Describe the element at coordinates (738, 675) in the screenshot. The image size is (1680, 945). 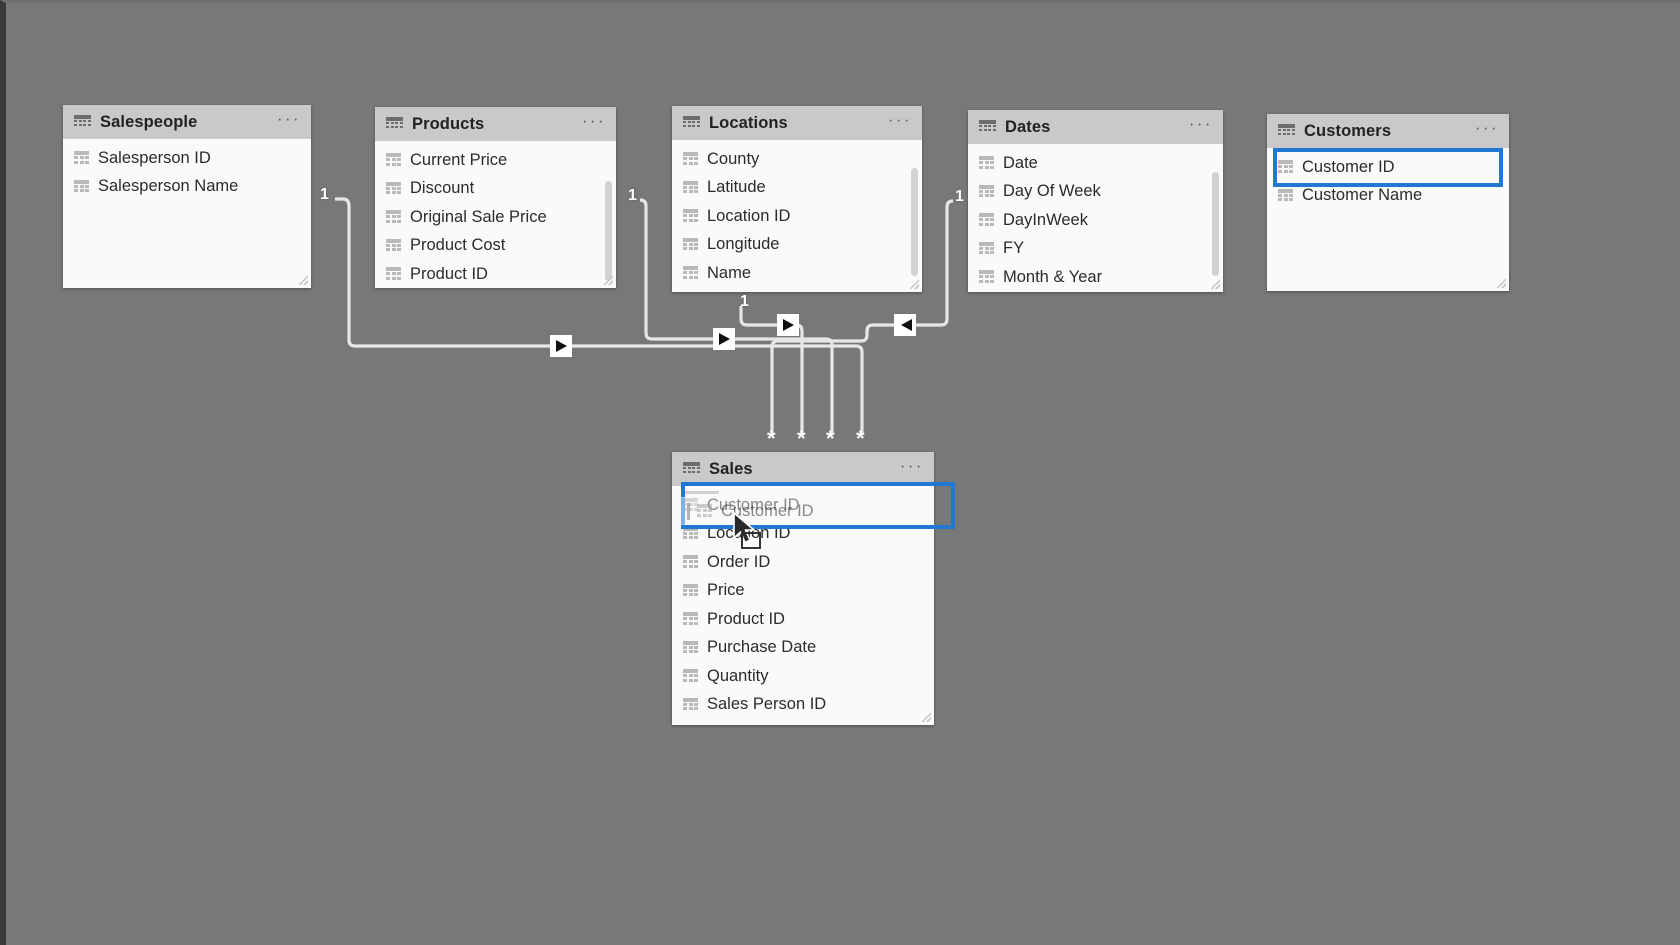
I see `field-label: Quantity` at that location.